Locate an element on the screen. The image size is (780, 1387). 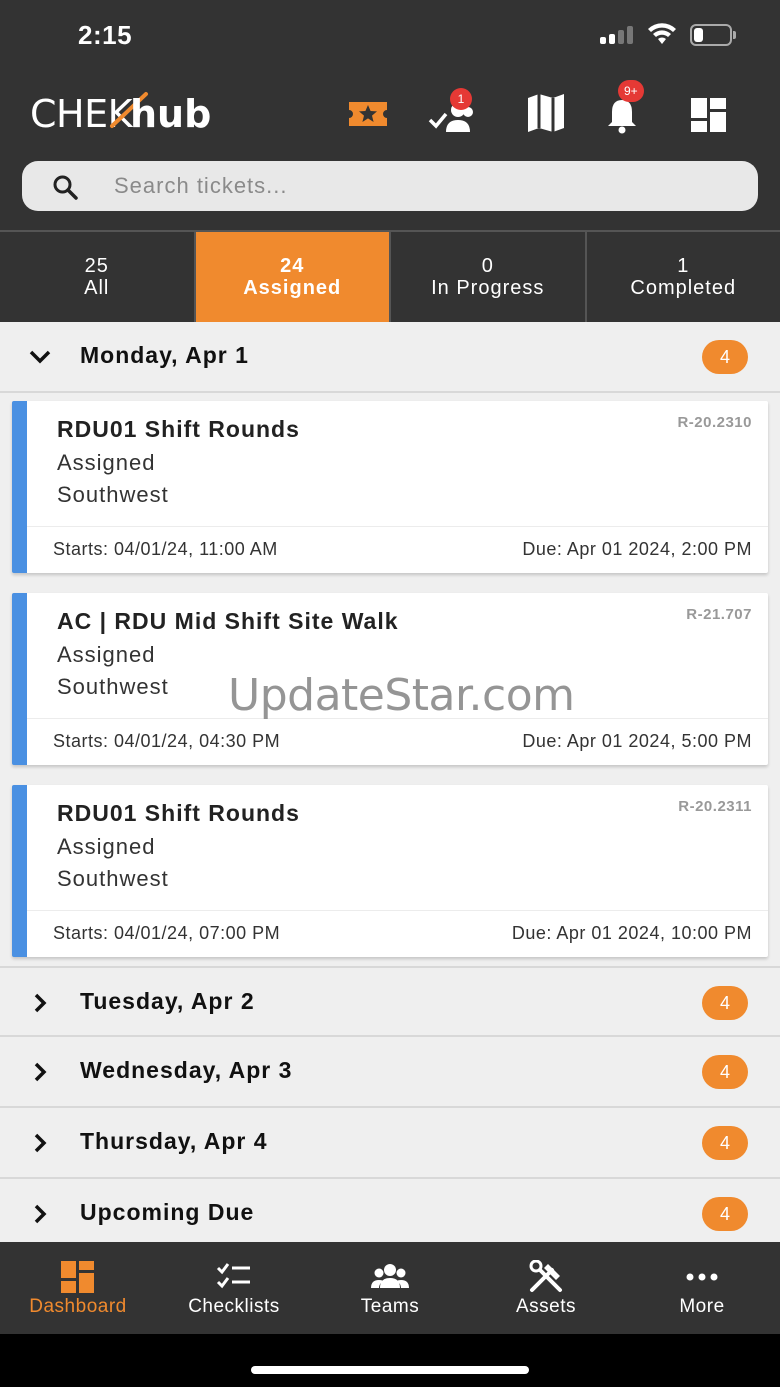
dashboard-icon is located at coordinates (77, 1277).